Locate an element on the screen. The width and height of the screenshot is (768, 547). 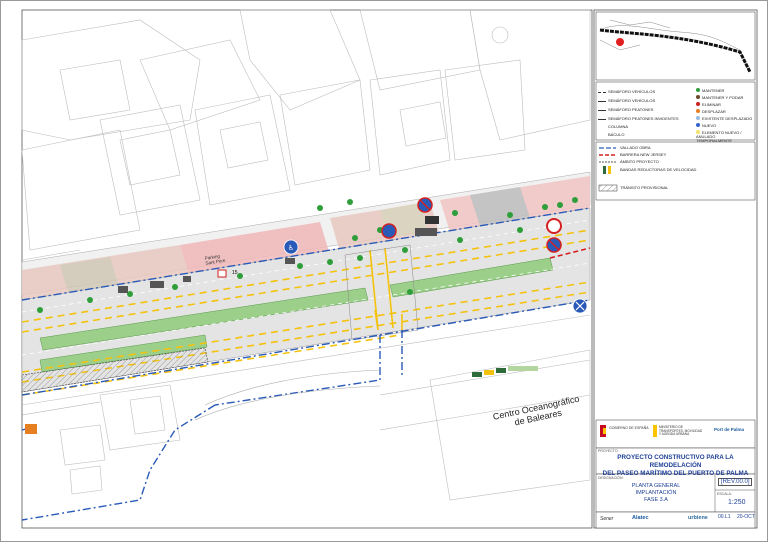
sheet-number: 00.L1 is located at coordinates (724, 517).